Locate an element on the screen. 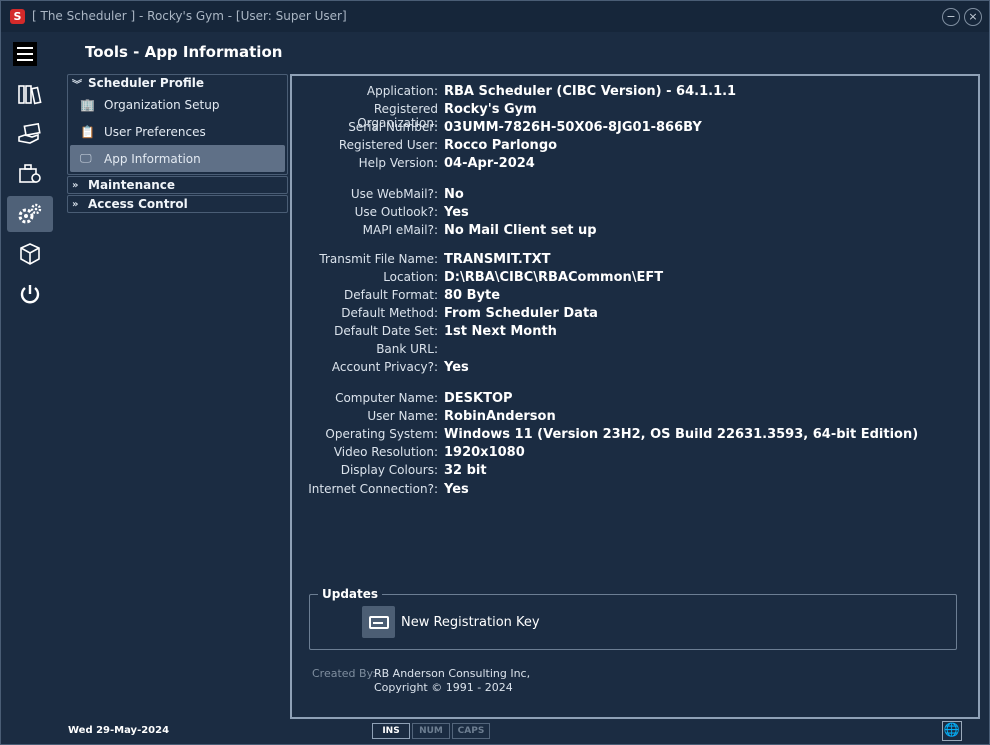 Image resolution: width=990 pixels, height=745 pixels. nav-item-app-information: 🖵 App Information is located at coordinates (177, 158).